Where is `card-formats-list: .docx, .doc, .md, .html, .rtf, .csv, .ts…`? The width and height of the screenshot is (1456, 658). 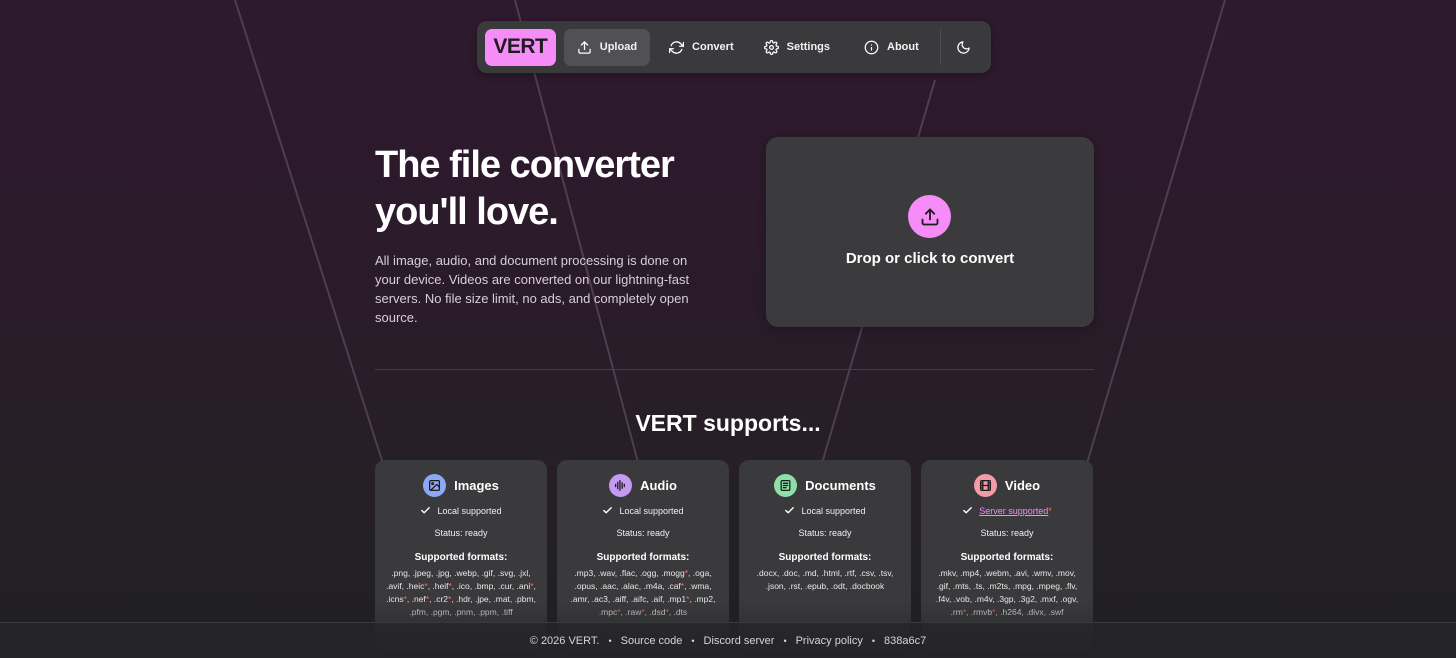 card-formats-list: .docx, .doc, .md, .html, .rtf, .csv, .ts… is located at coordinates (825, 579).